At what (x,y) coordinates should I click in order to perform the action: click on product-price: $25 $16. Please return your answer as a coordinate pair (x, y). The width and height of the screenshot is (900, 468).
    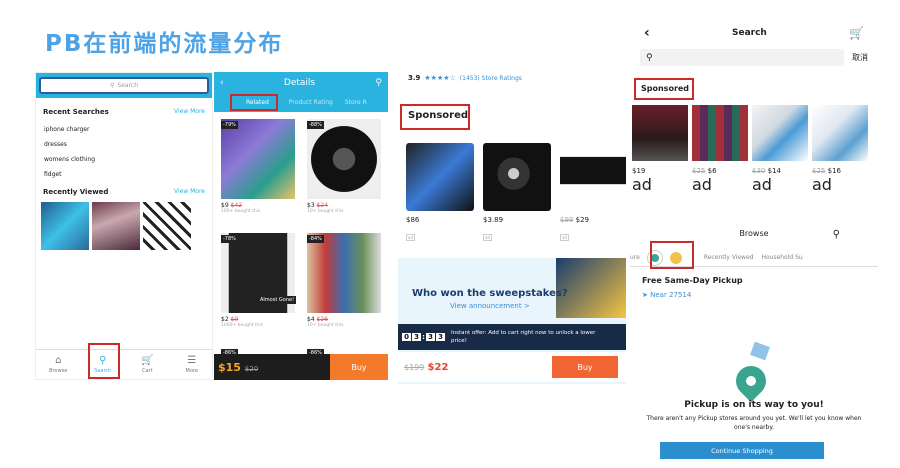
    Looking at the image, I should click on (826, 171).